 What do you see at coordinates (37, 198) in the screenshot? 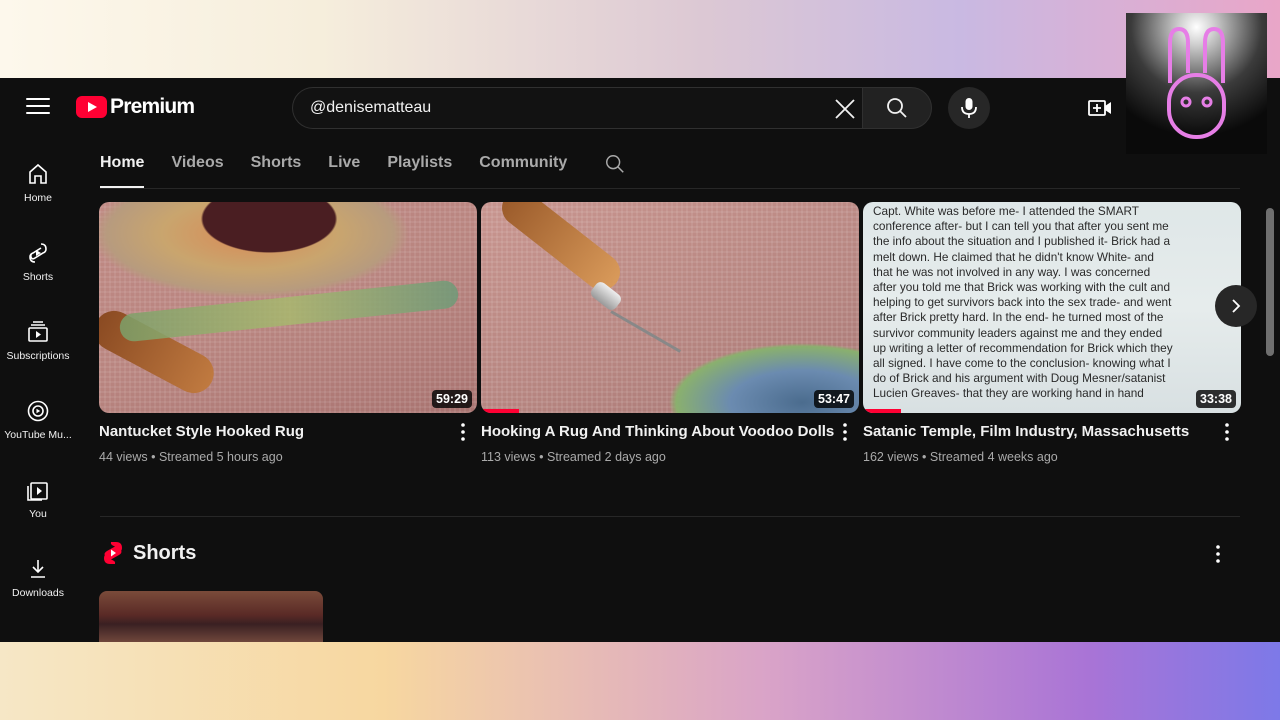
I see `sidebar-item-label: Home` at bounding box center [37, 198].